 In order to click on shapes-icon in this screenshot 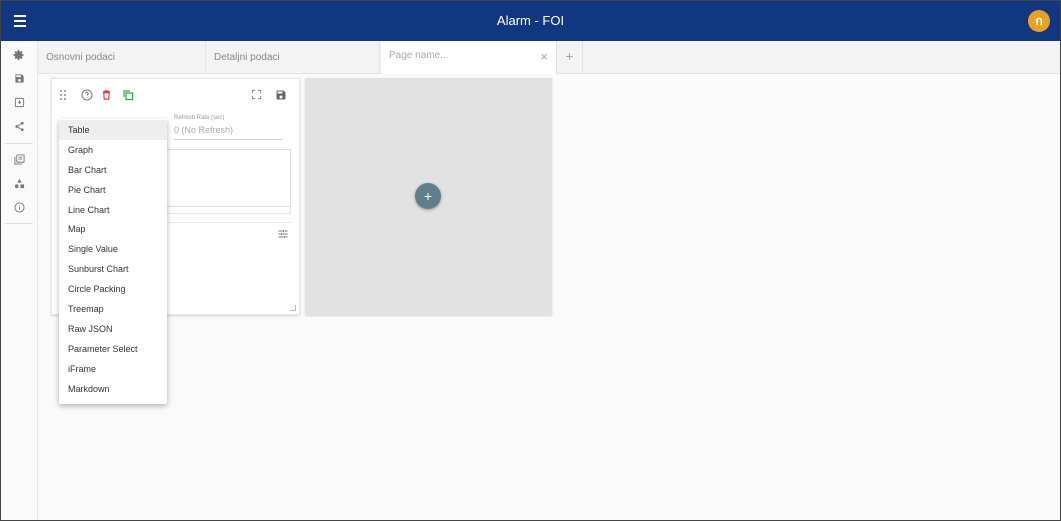, I will do `click(19, 185)`.